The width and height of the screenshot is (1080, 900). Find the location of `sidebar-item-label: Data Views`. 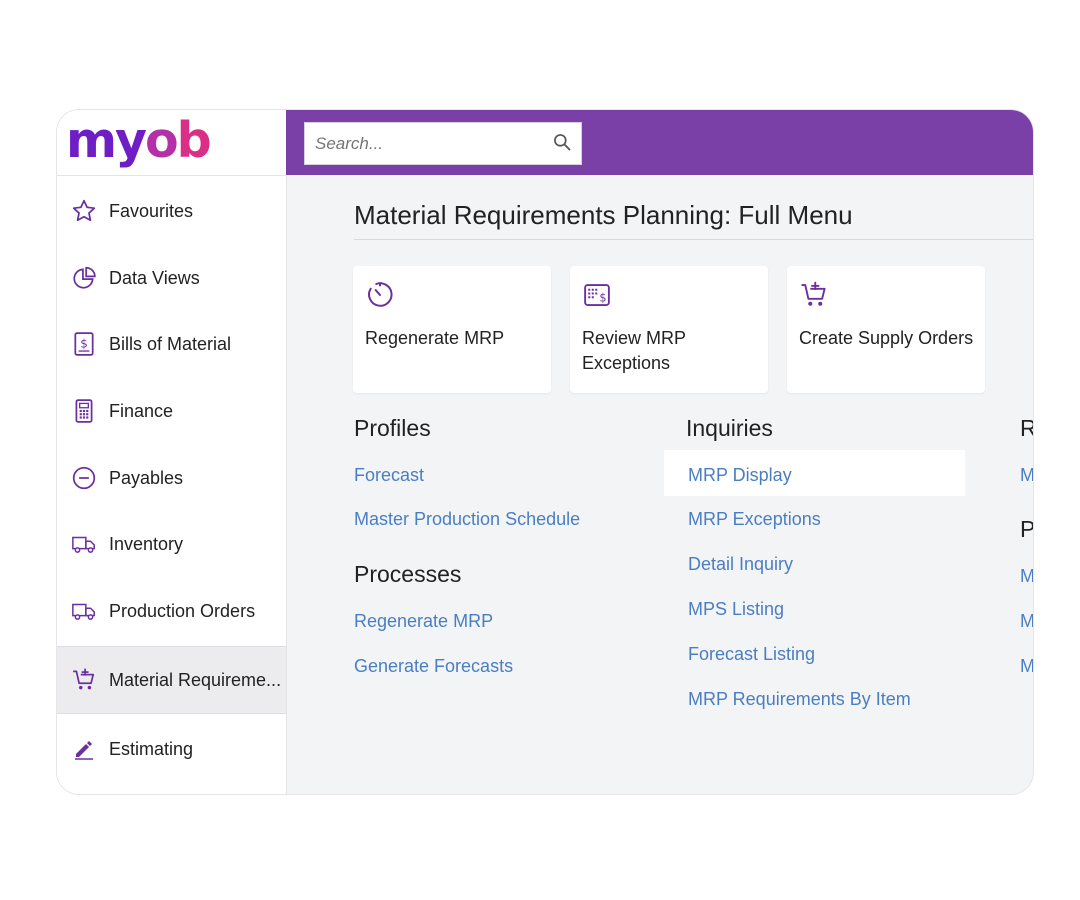

sidebar-item-label: Data Views is located at coordinates (154, 277).